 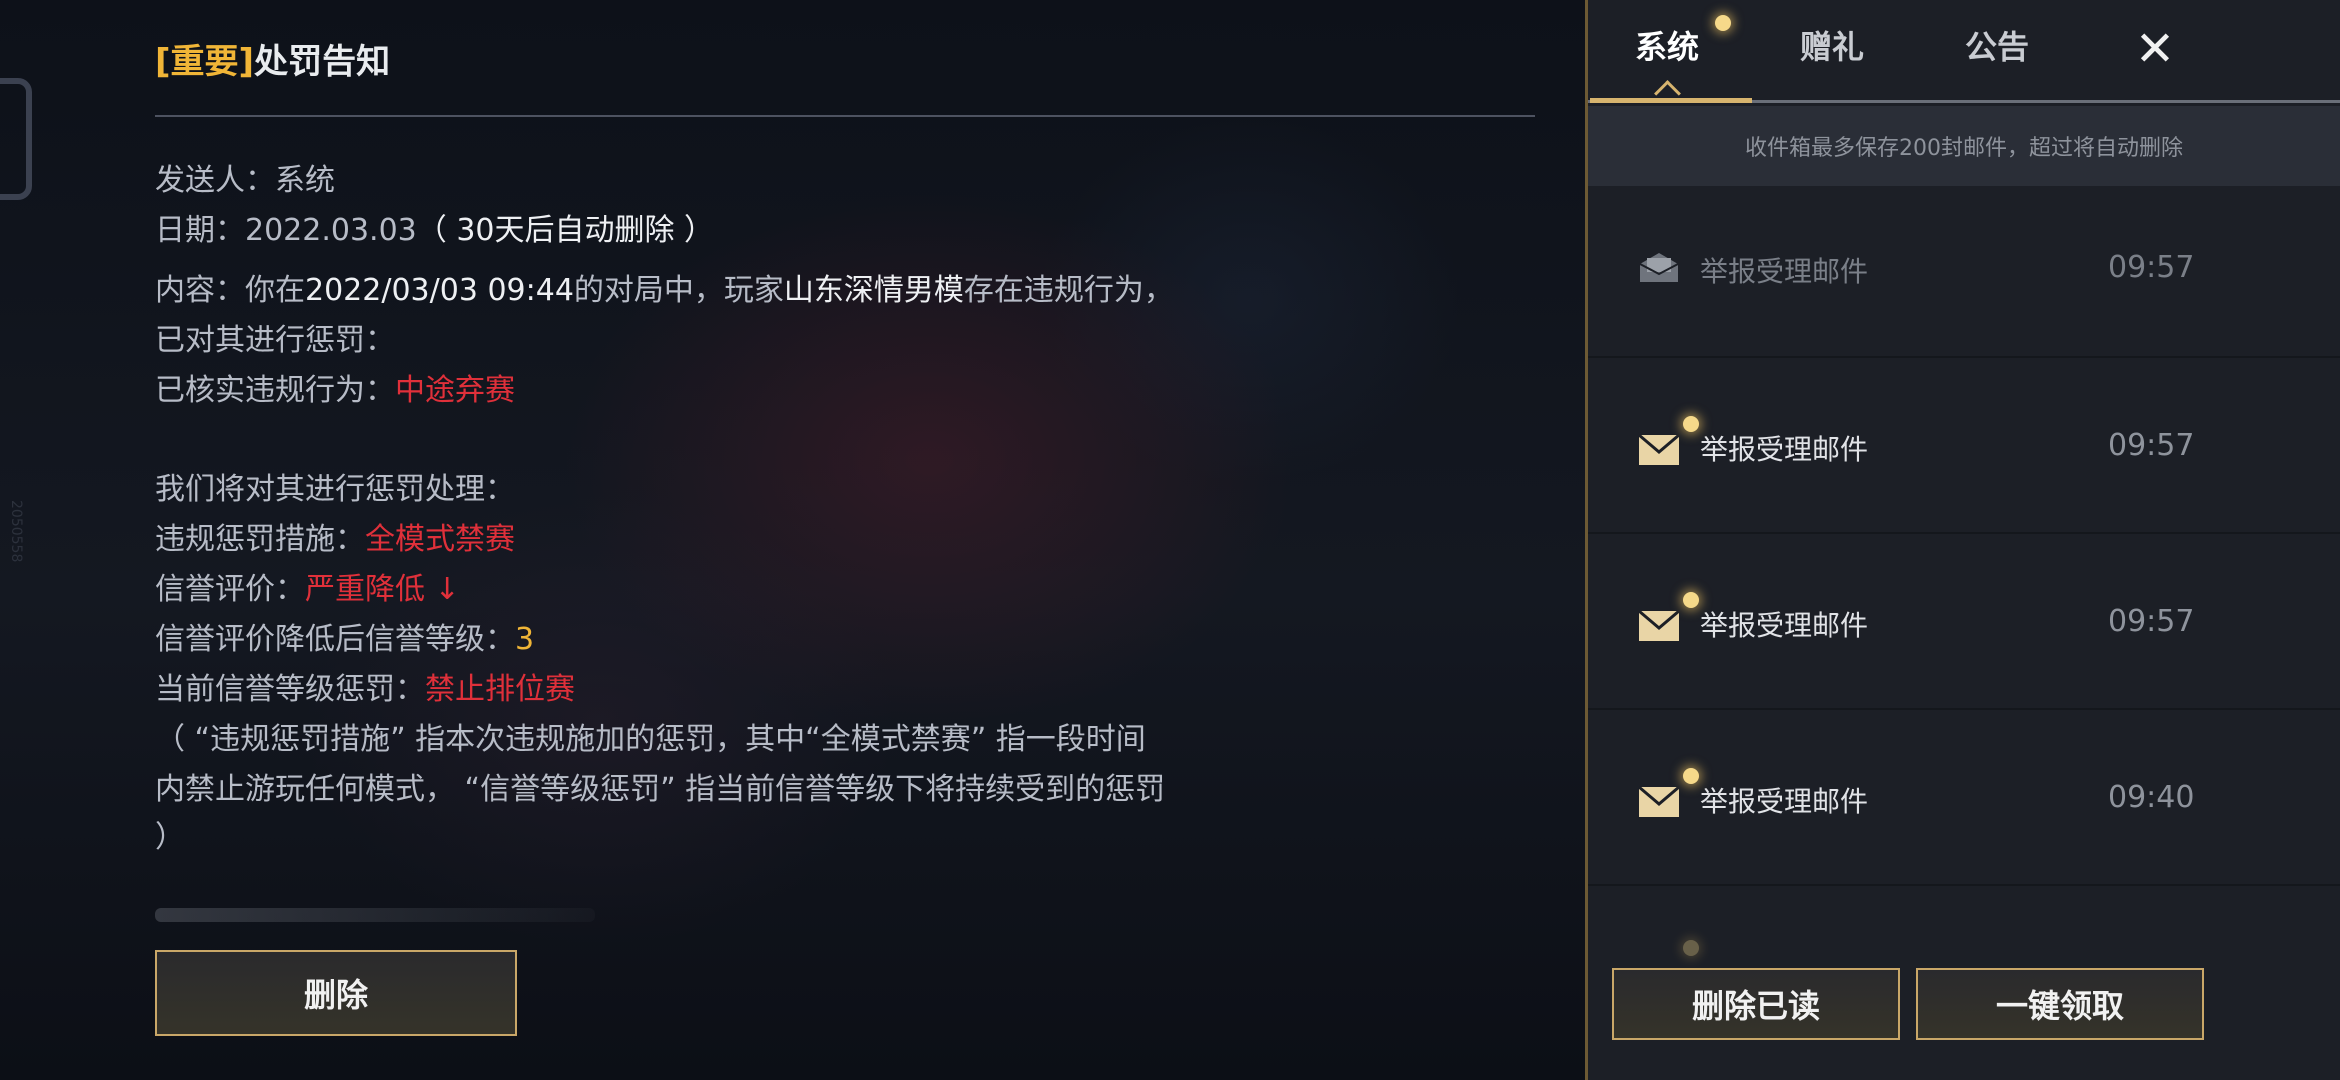 What do you see at coordinates (2060, 1004) in the screenshot?
I see `claim-all-button: 一键领取` at bounding box center [2060, 1004].